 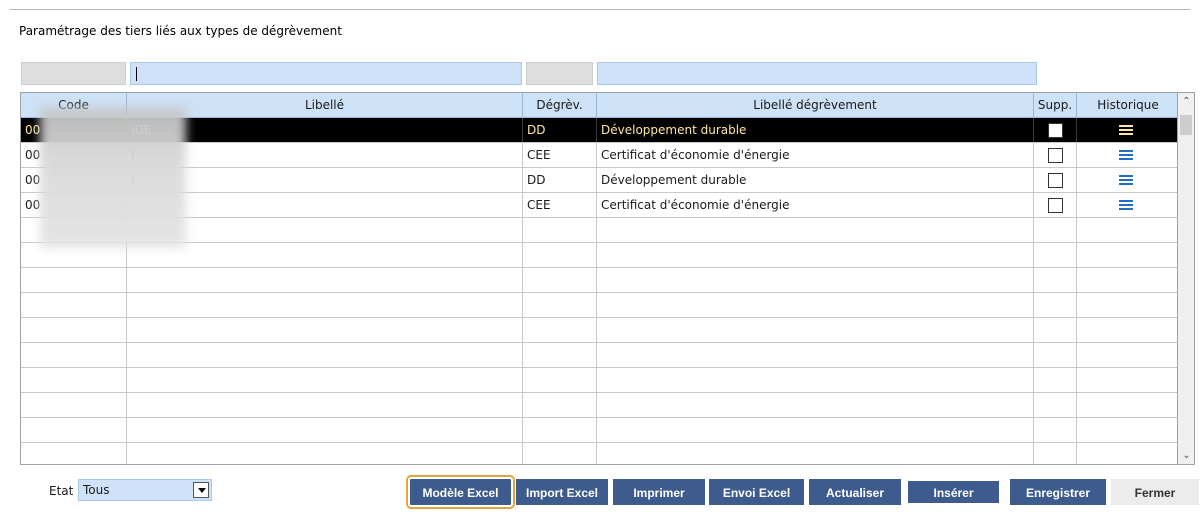 I want to click on filter-degrev-input, so click(x=559, y=73).